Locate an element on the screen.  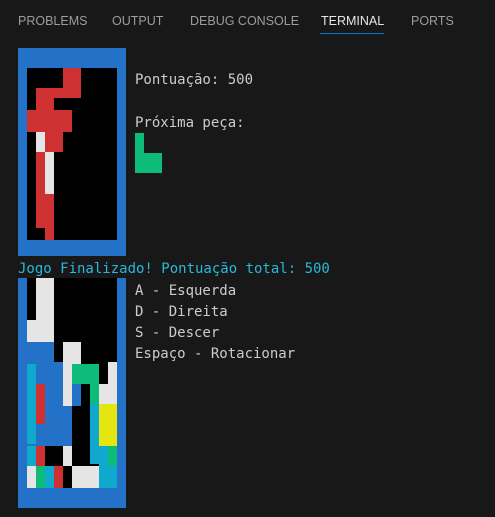
control-rotate: Espaço - Rotacionar is located at coordinates (215, 354).